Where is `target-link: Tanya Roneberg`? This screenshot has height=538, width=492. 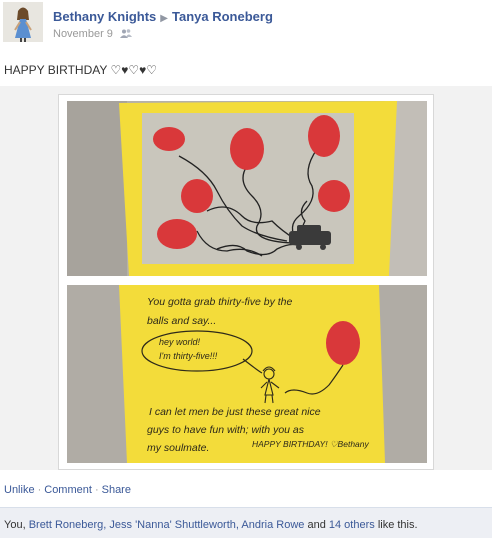 target-link: Tanya Roneberg is located at coordinates (222, 16).